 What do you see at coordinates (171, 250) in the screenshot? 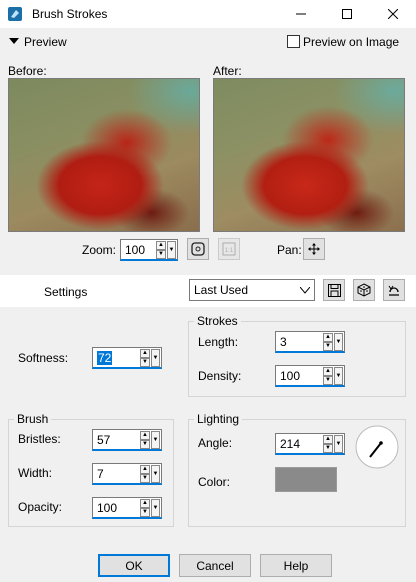
I see `zoom-dropdown-icon: ▼` at bounding box center [171, 250].